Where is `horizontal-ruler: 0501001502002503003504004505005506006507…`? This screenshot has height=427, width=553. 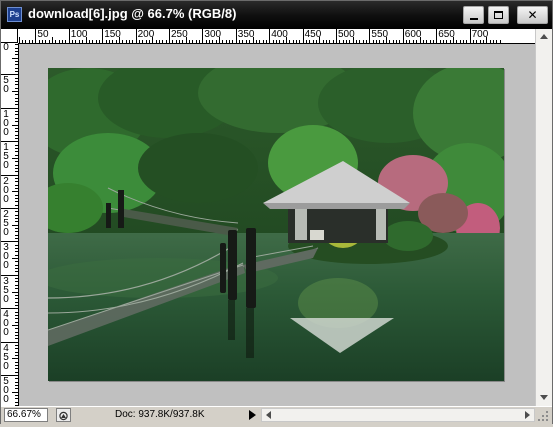
horizontal-ruler: 0501001502002503003504004505005506006507… is located at coordinates (276, 36).